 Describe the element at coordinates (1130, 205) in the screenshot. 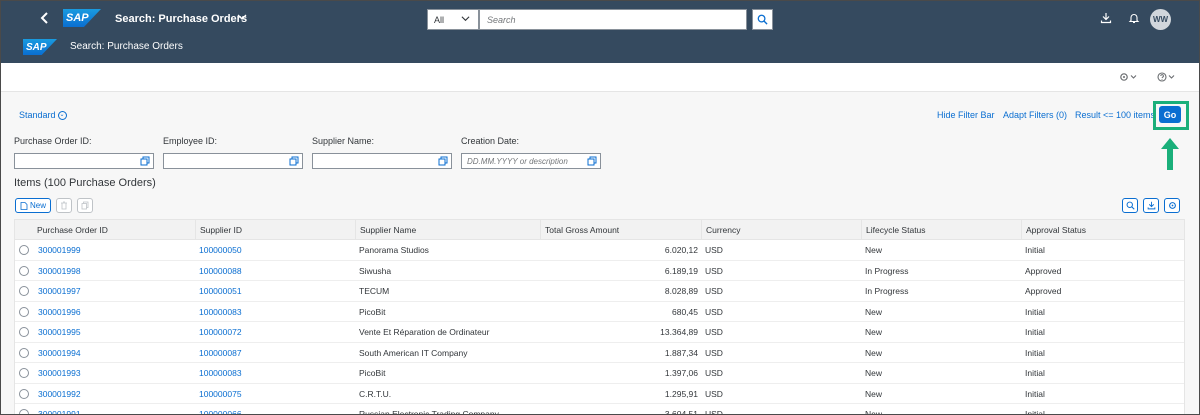

I see `table-search-button` at that location.